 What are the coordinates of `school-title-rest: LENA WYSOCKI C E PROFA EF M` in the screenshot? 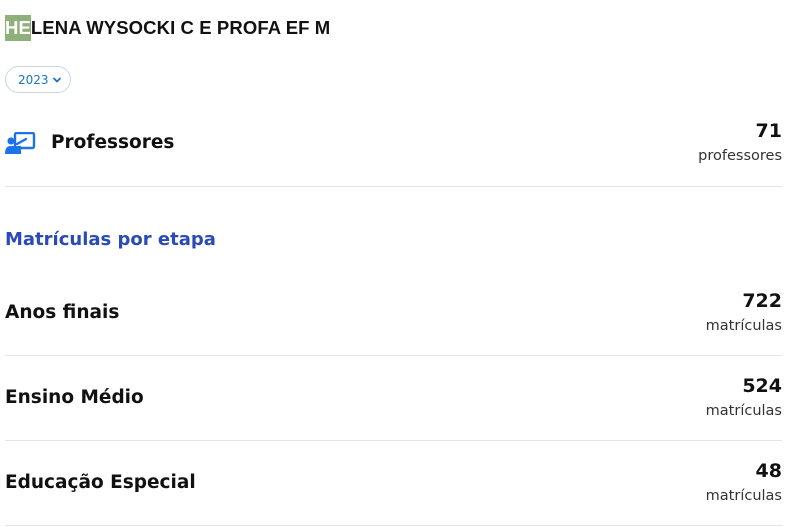 It's located at (180, 27).